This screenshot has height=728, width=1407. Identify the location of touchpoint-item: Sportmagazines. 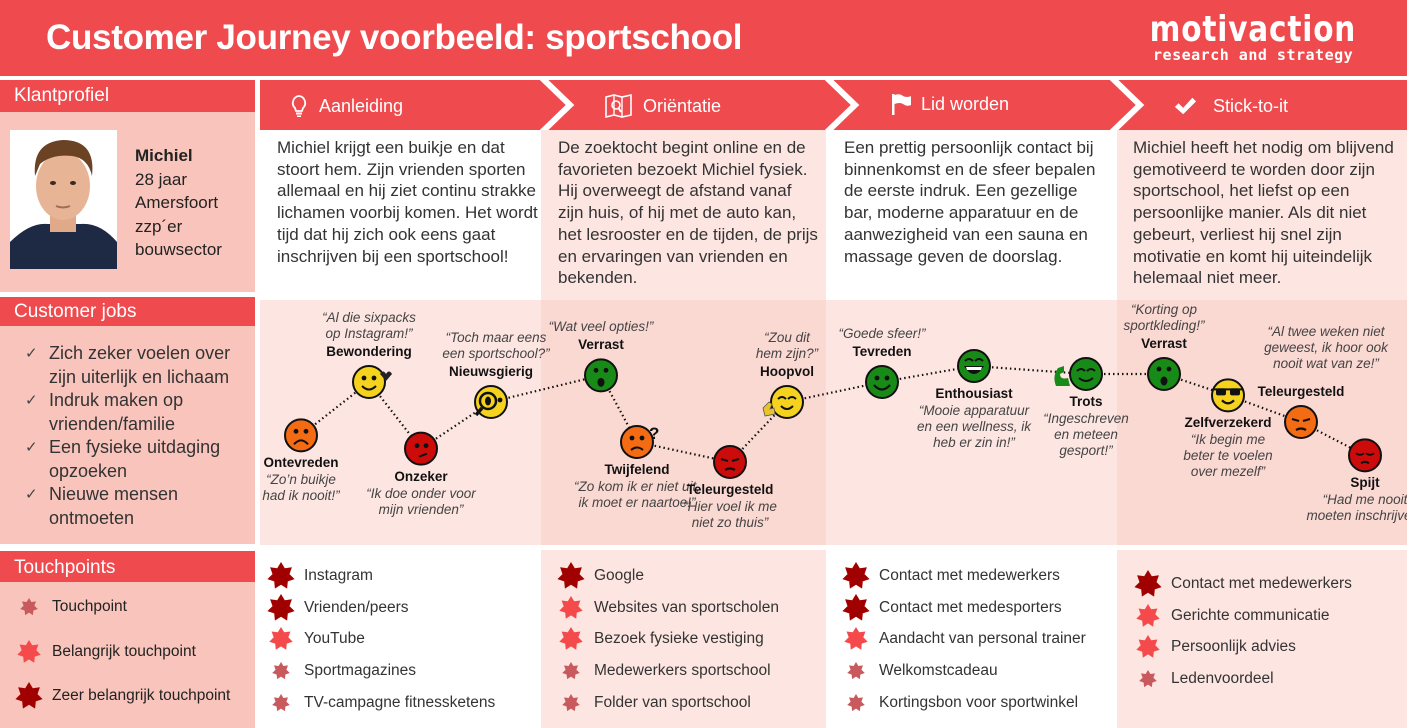
(380, 671).